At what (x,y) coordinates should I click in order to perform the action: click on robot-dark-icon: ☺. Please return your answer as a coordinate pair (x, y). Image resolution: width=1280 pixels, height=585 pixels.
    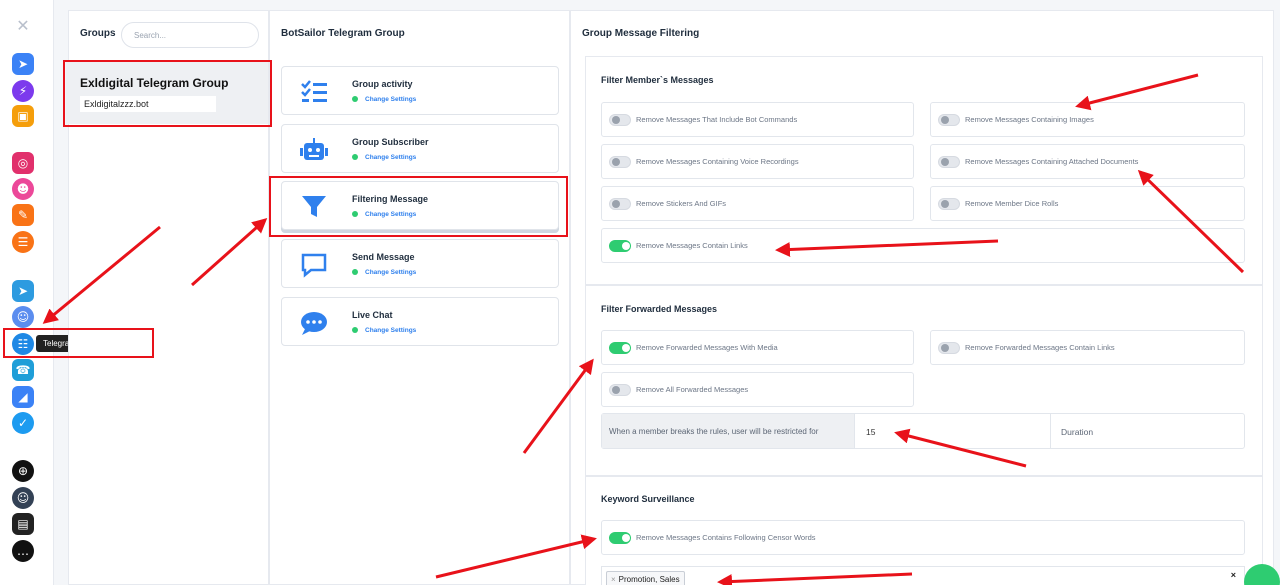
    Looking at the image, I should click on (23, 498).